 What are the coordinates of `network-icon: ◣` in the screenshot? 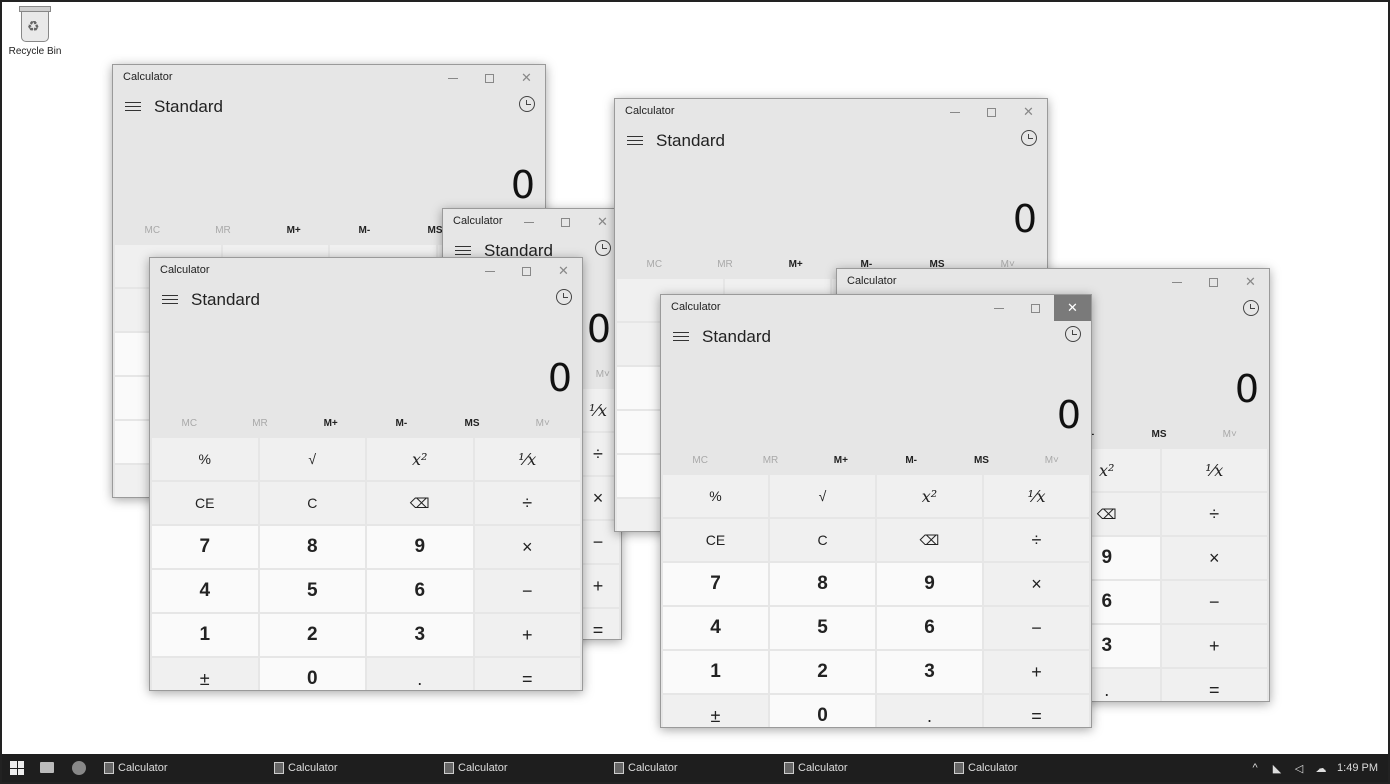 It's located at (1277, 768).